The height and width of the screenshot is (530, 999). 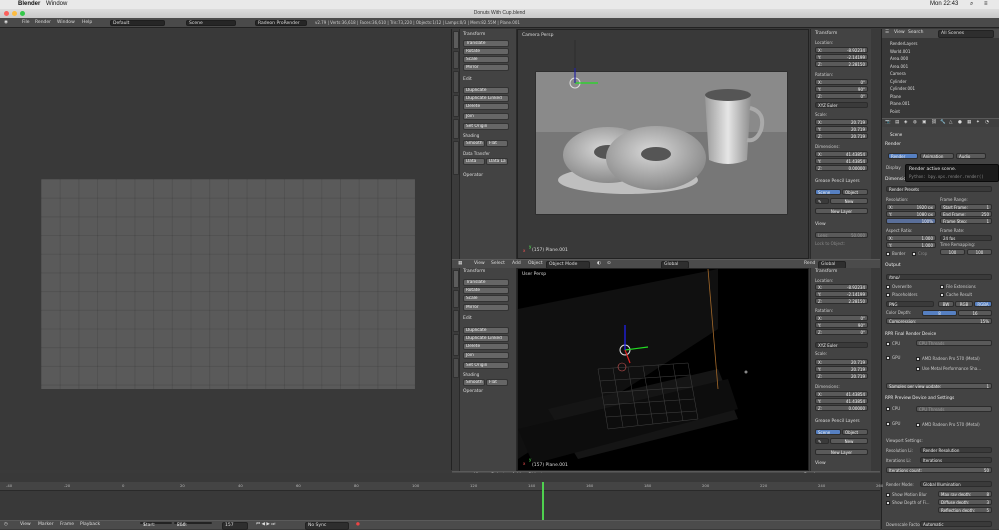 I want to click on tab-animation, so click(x=456, y=345).